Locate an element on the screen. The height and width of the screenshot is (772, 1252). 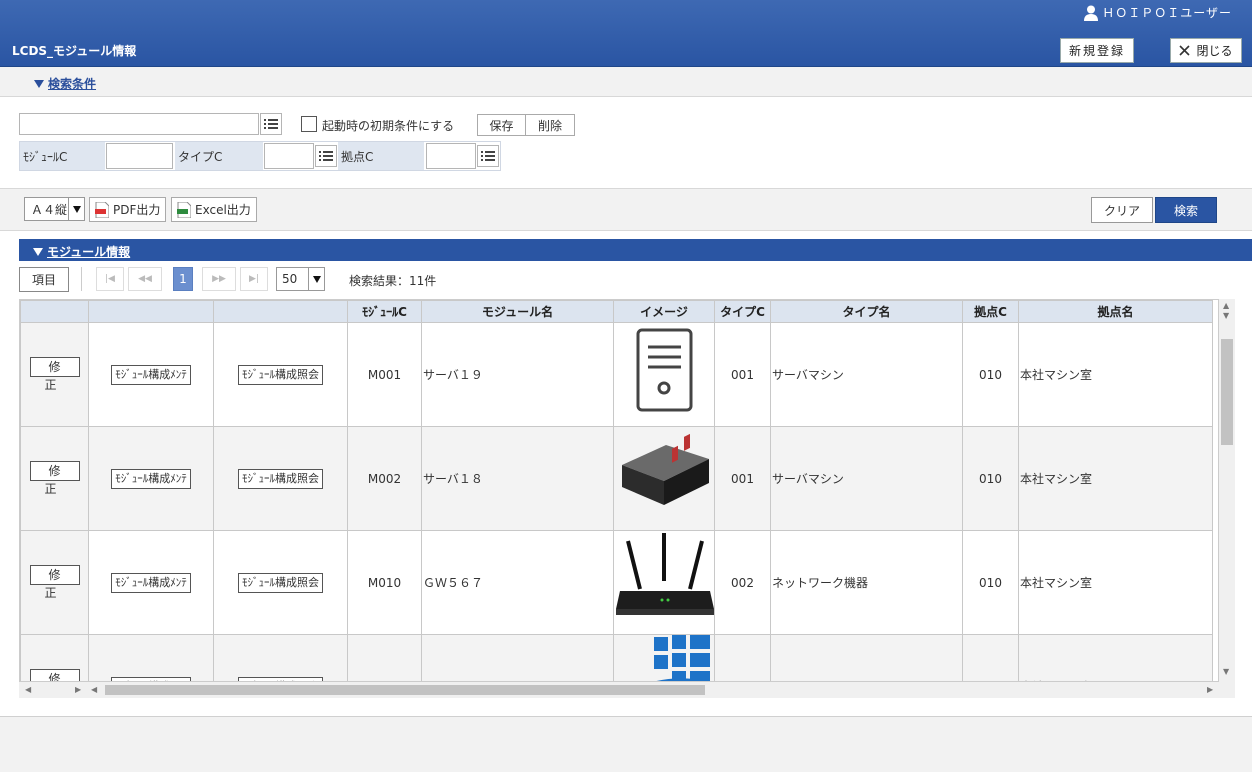
clear-button: クリア is located at coordinates (1122, 210).